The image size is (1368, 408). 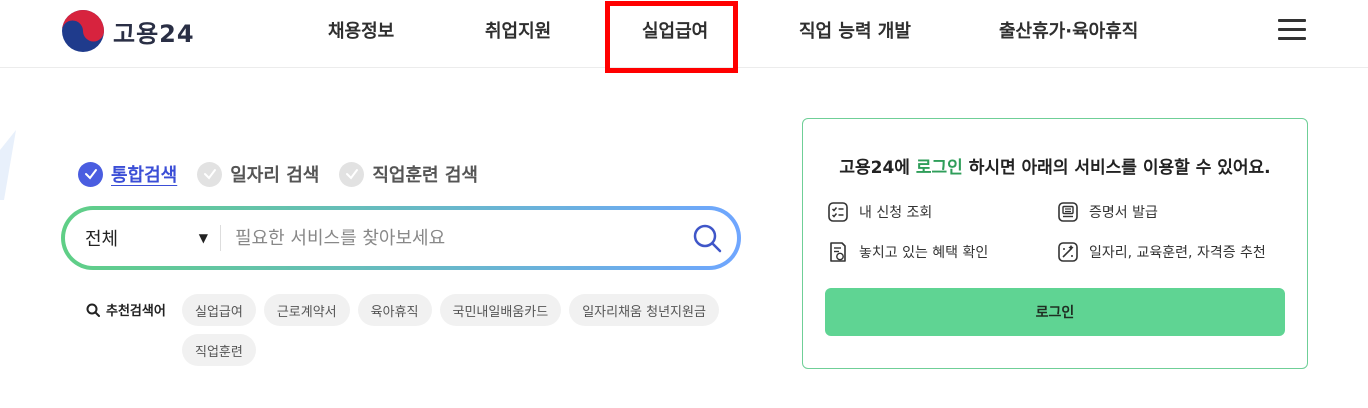 I want to click on title-login-link: 로그인, so click(x=939, y=168).